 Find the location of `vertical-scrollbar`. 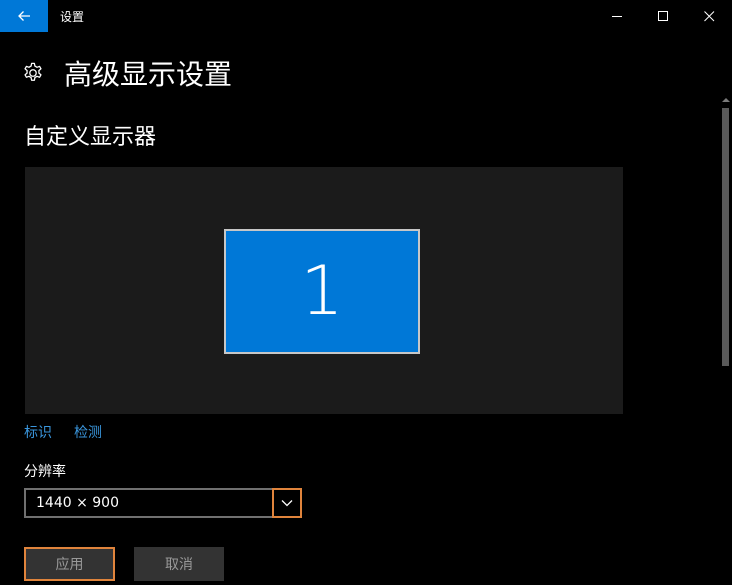

vertical-scrollbar is located at coordinates (725, 340).